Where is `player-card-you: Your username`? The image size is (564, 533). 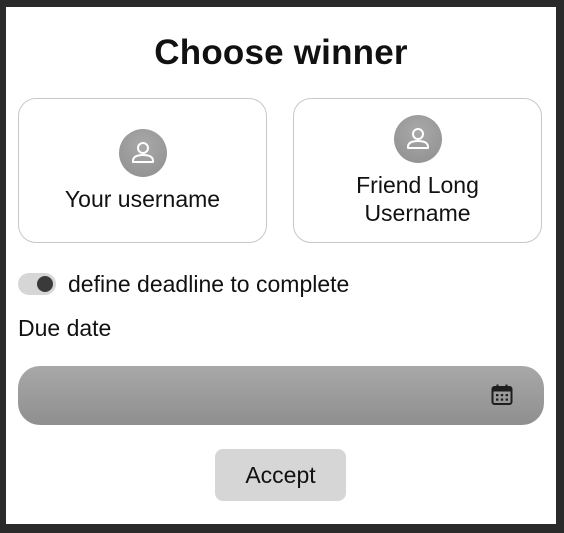
player-card-you: Your username is located at coordinates (142, 170).